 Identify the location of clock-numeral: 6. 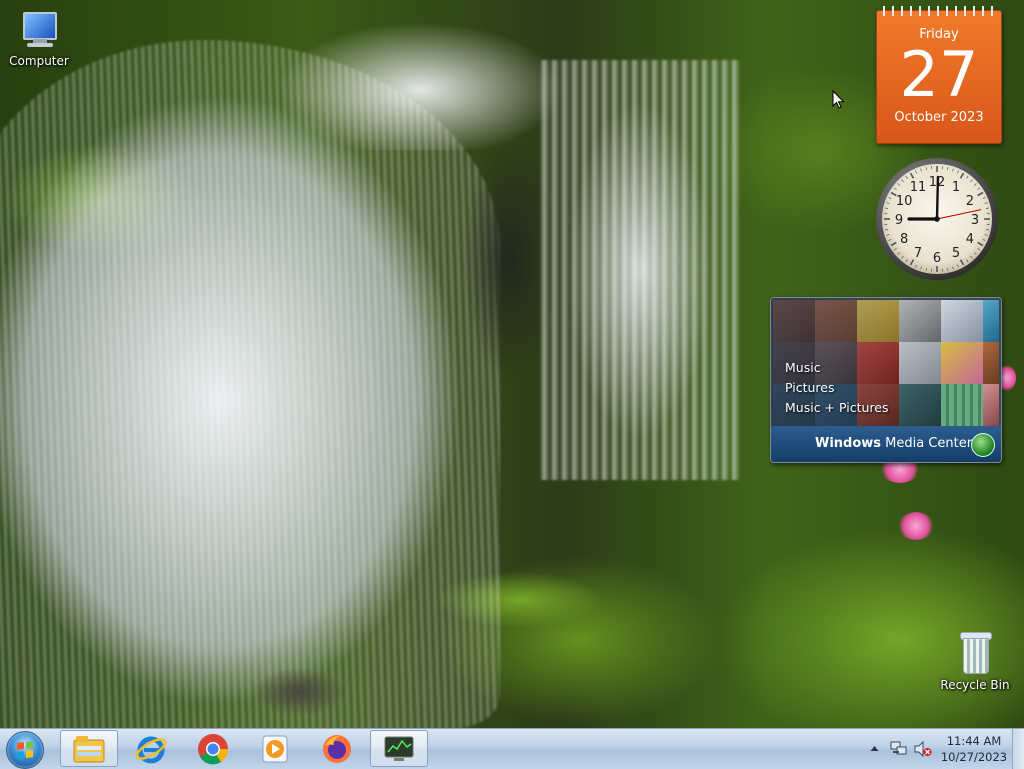
(937, 258).